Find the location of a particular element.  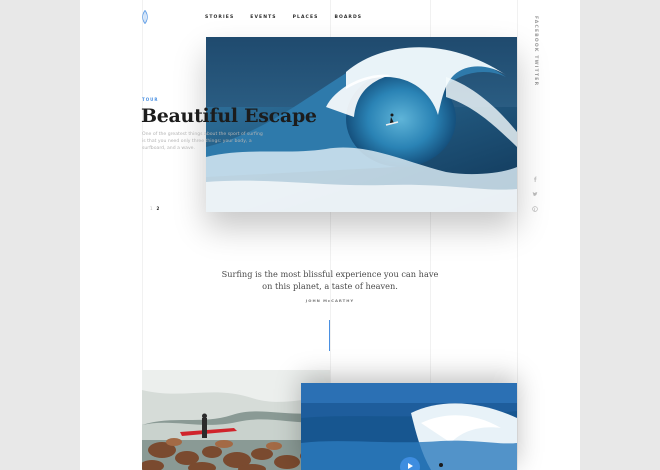

nav-boards: BOARDS is located at coordinates (348, 17).